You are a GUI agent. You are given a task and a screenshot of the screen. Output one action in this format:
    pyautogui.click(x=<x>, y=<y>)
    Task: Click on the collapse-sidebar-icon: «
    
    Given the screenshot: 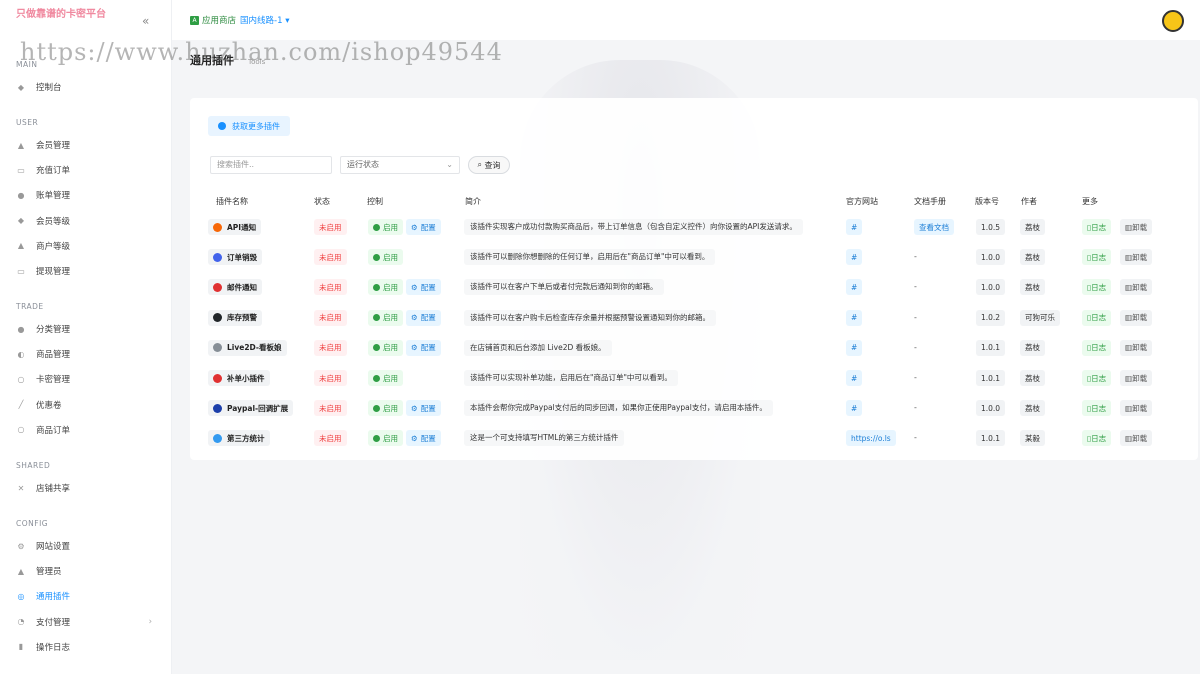 What is the action you would take?
    pyautogui.click(x=145, y=21)
    